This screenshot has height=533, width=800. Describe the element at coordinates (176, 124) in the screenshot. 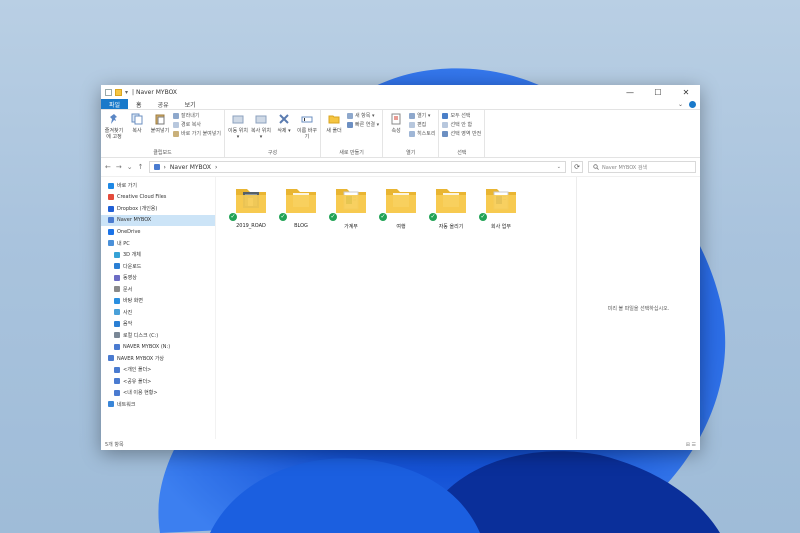

I see `copy-path-icon` at that location.